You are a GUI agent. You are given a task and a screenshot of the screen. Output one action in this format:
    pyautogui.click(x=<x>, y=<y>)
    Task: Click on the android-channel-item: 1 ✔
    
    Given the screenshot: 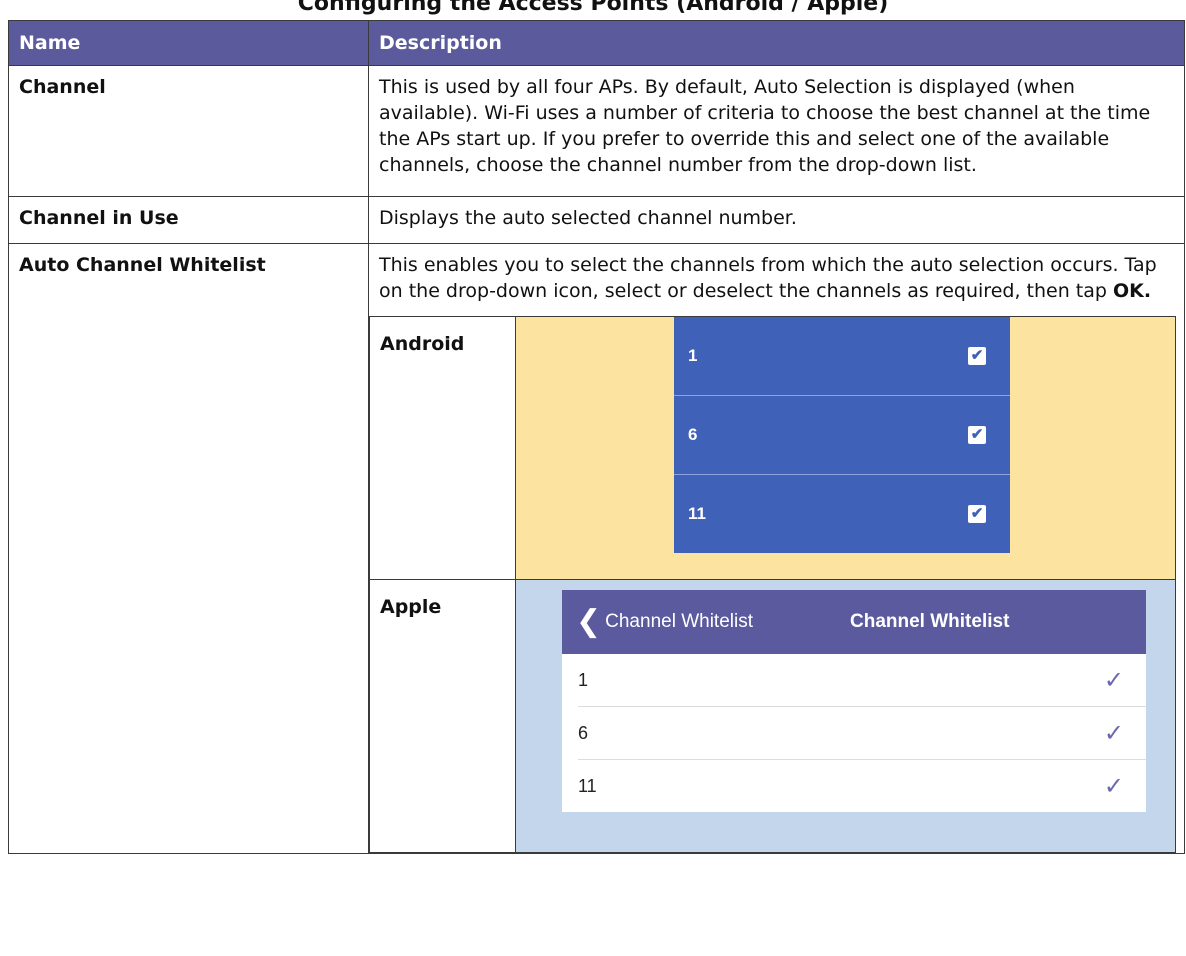 What is the action you would take?
    pyautogui.click(x=842, y=356)
    